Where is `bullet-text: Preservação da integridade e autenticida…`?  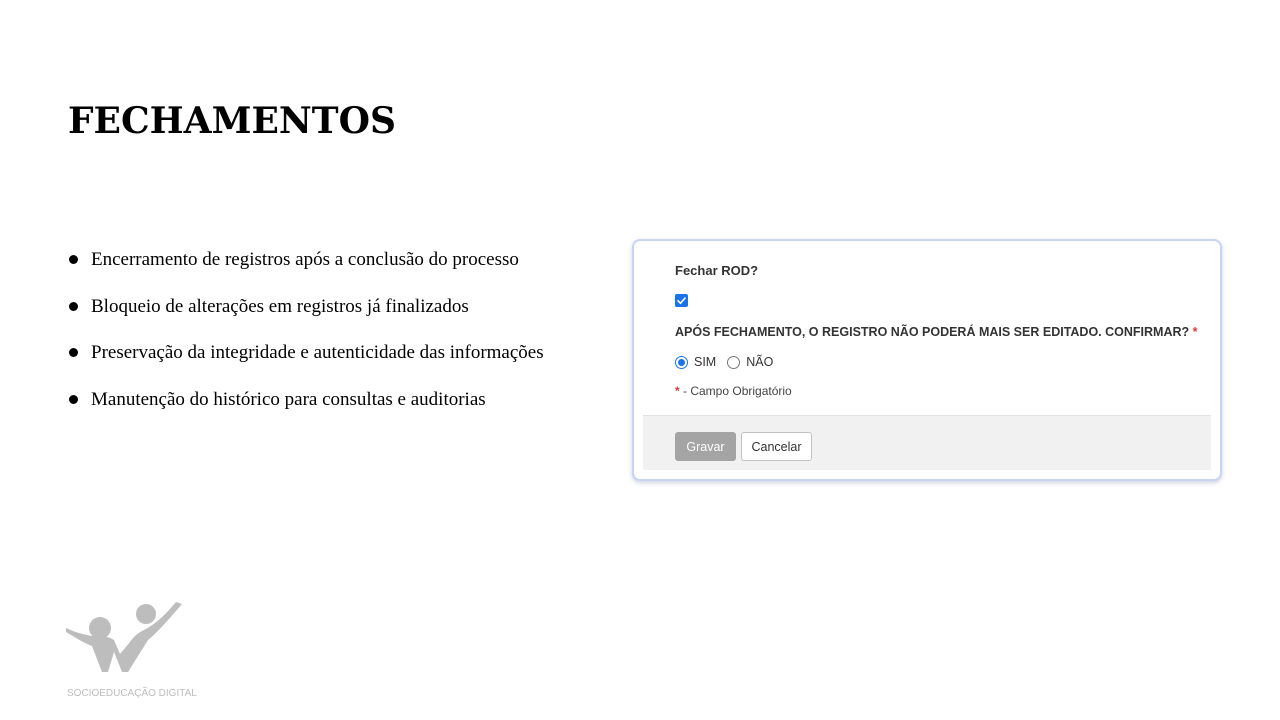 bullet-text: Preservação da integridade e autenticida… is located at coordinates (317, 352).